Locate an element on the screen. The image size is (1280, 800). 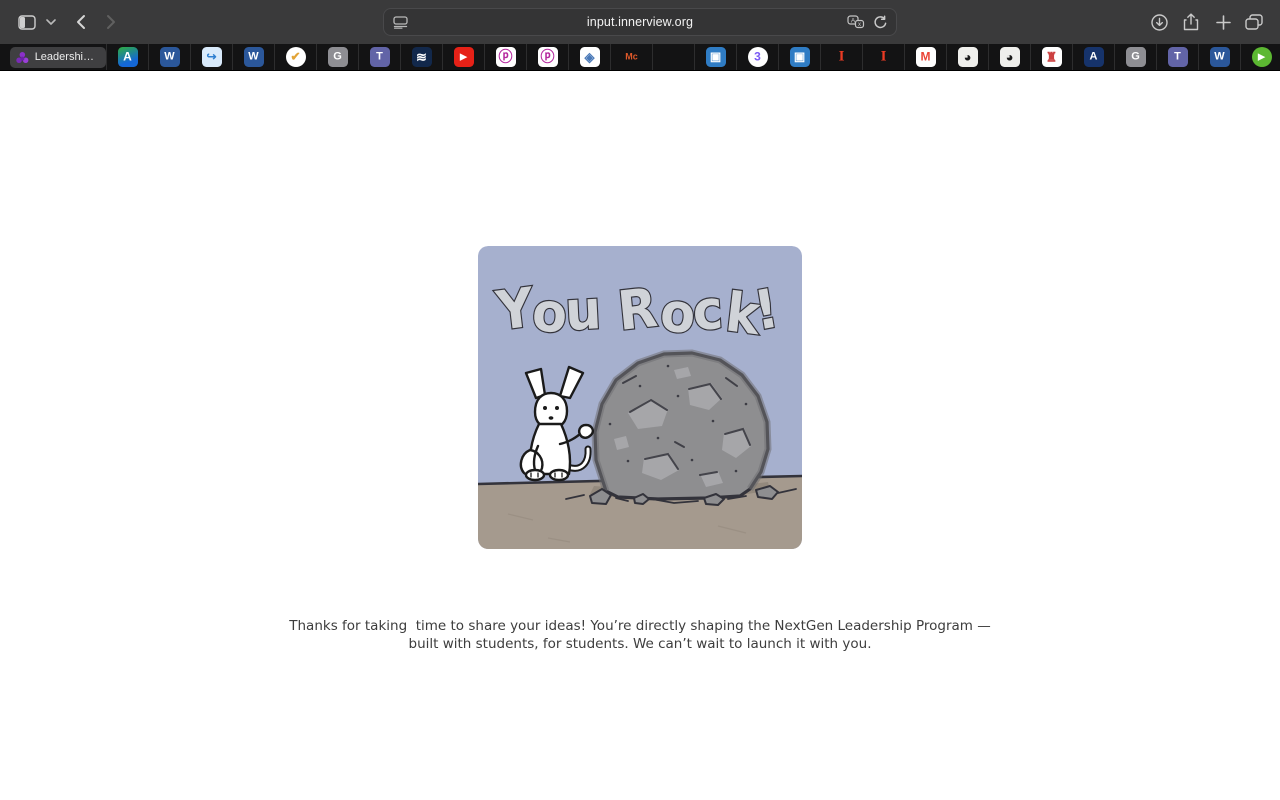
pinned-tab-green-play: ▶ is located at coordinates (1260, 57).